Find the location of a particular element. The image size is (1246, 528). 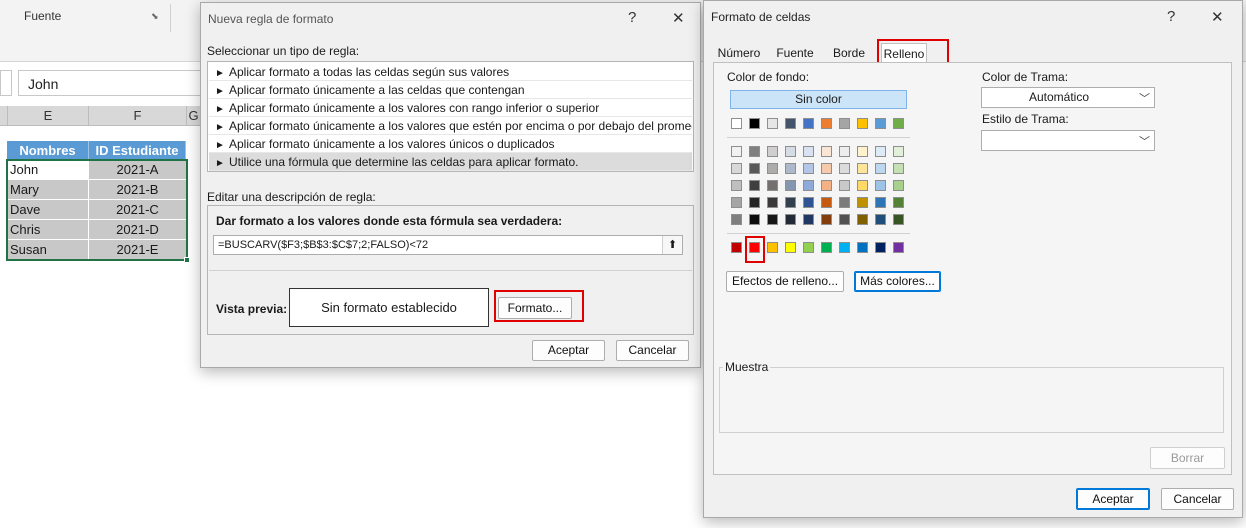

no-color-button: Sin color is located at coordinates (818, 99).